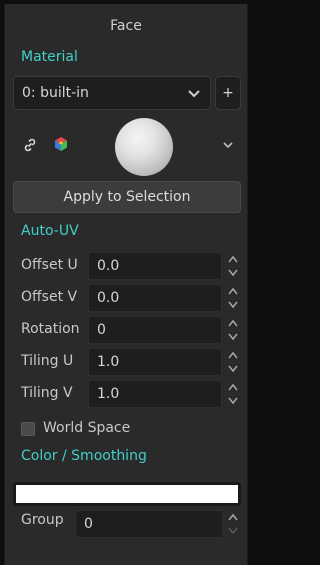 The height and width of the screenshot is (565, 320). Describe the element at coordinates (126, 26) in the screenshot. I see `panel-title: Face` at that location.